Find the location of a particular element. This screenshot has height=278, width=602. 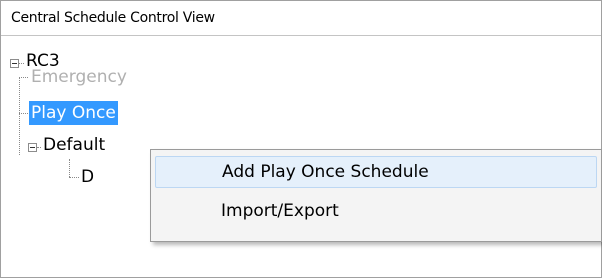

panel-title: Central Schedule Control View is located at coordinates (301, 18).